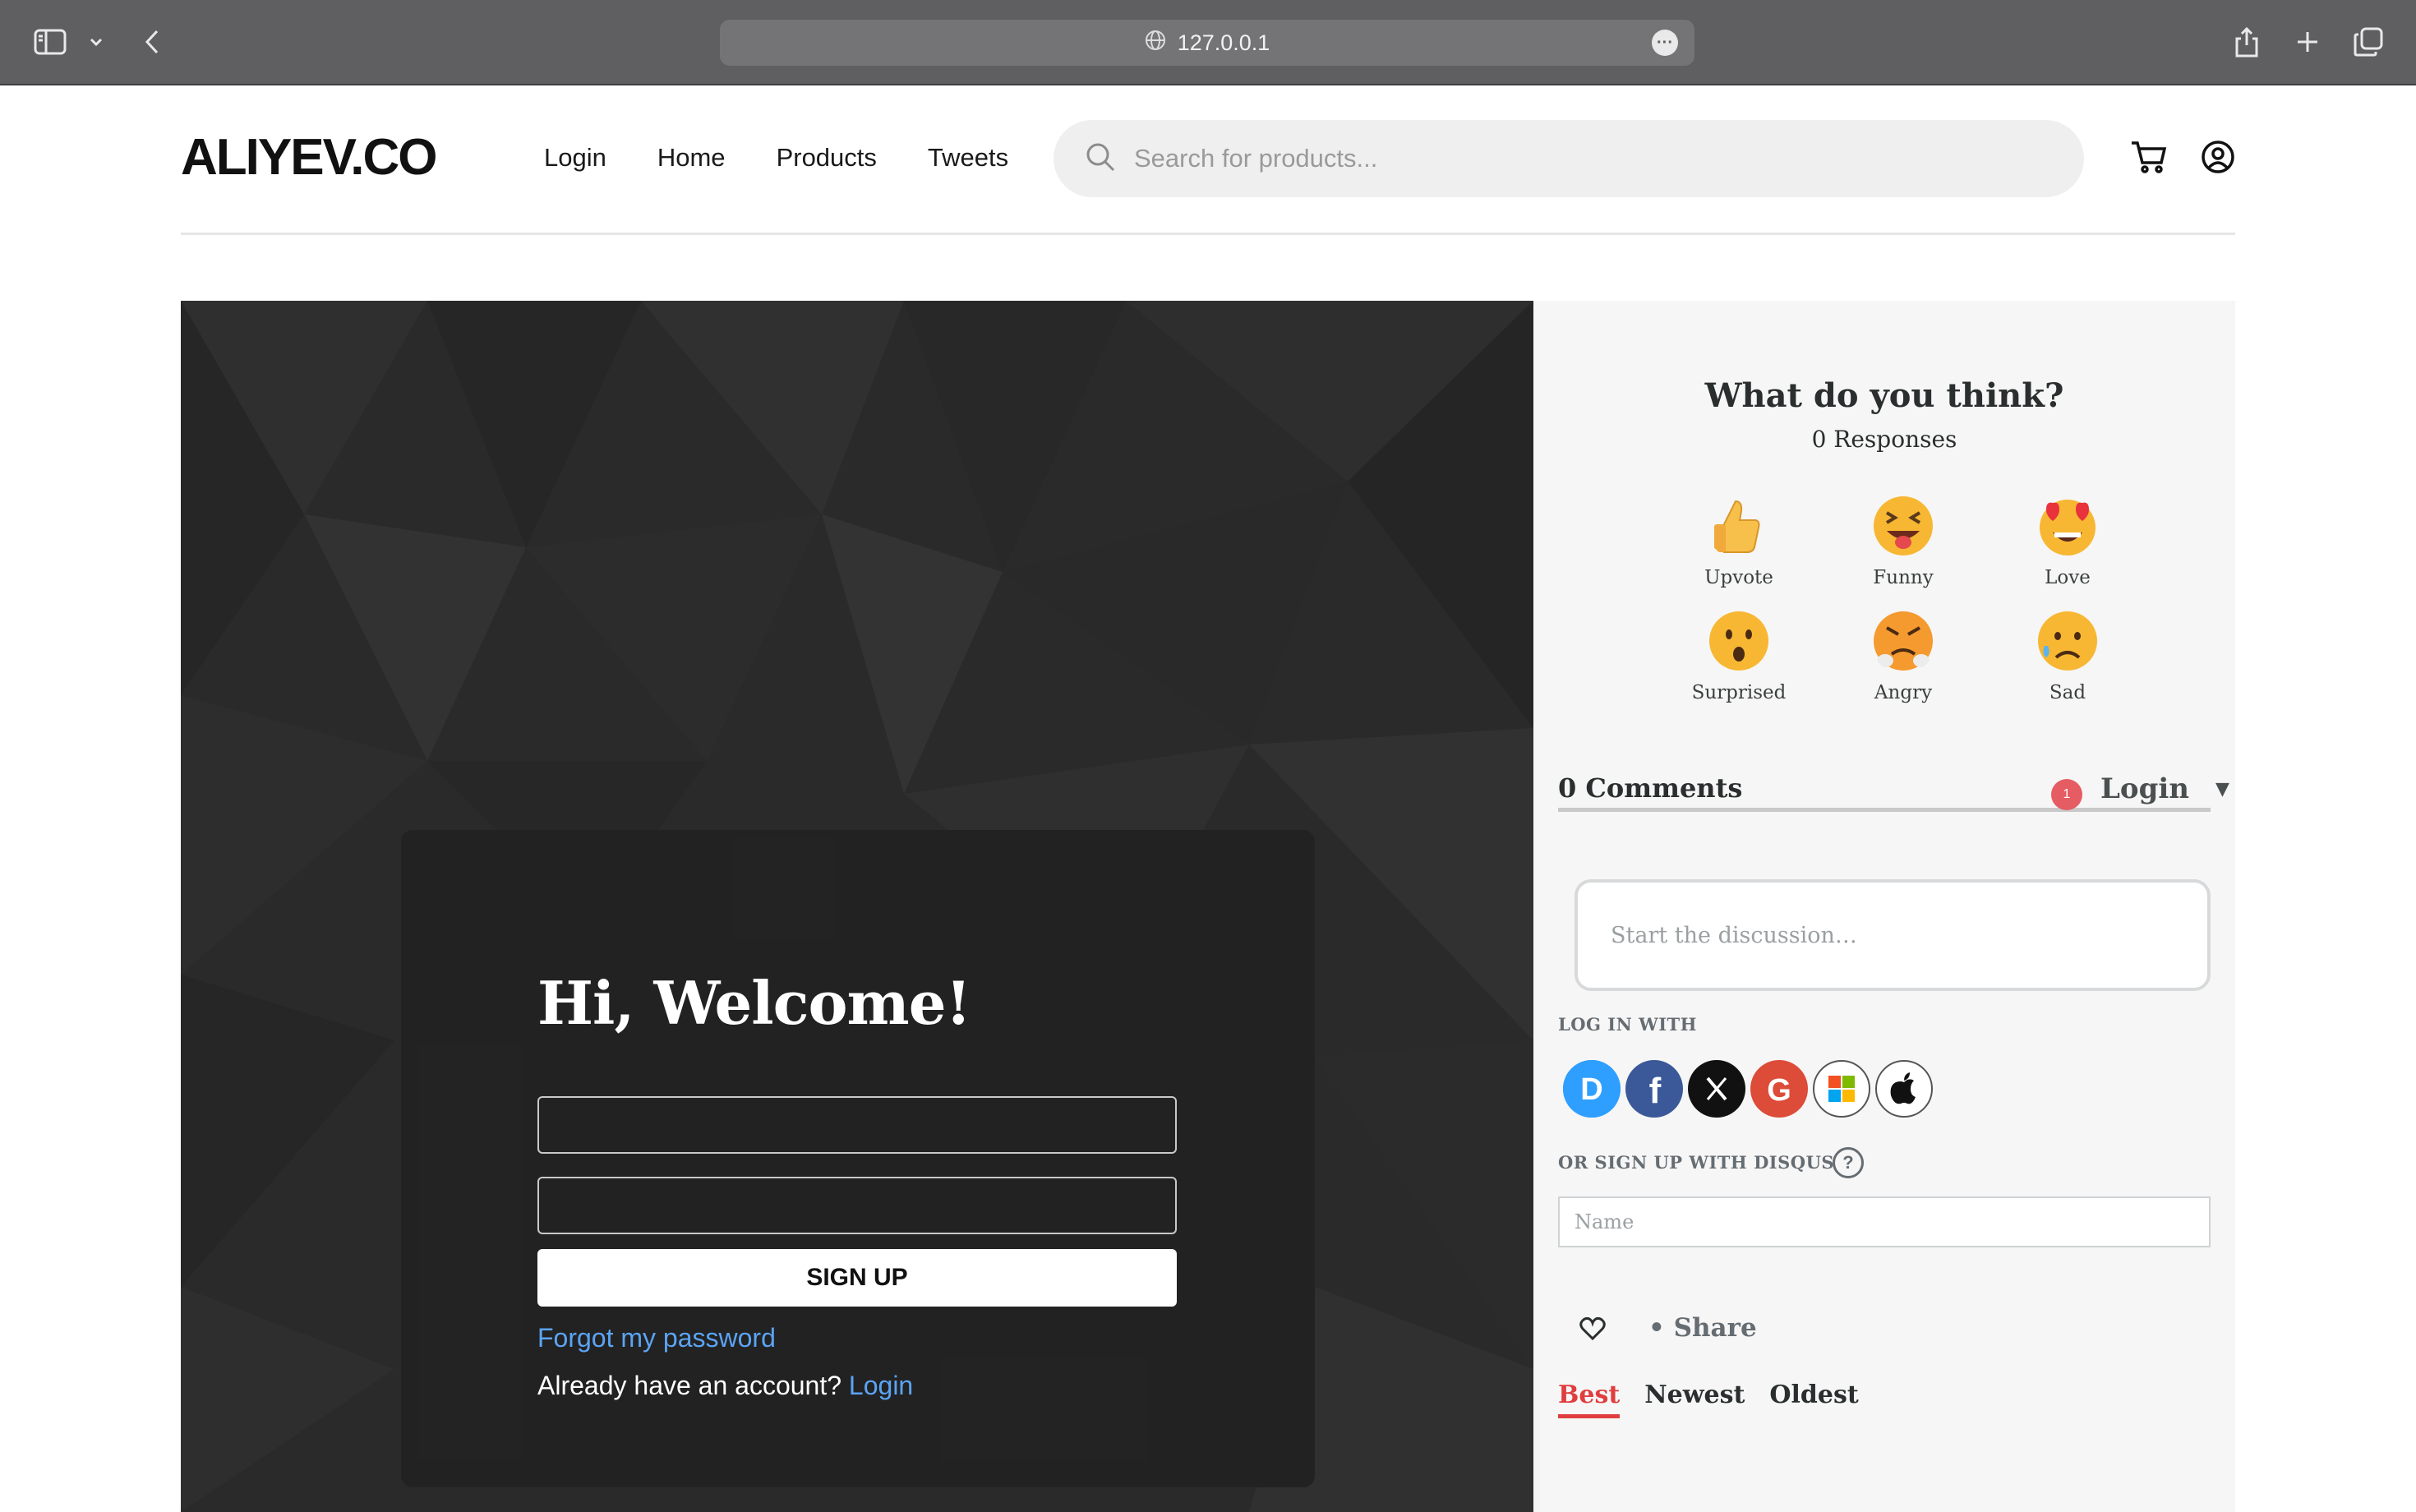 The width and height of the screenshot is (2416, 1512). Describe the element at coordinates (857, 1278) in the screenshot. I see `signup-button: SIGN UP` at that location.